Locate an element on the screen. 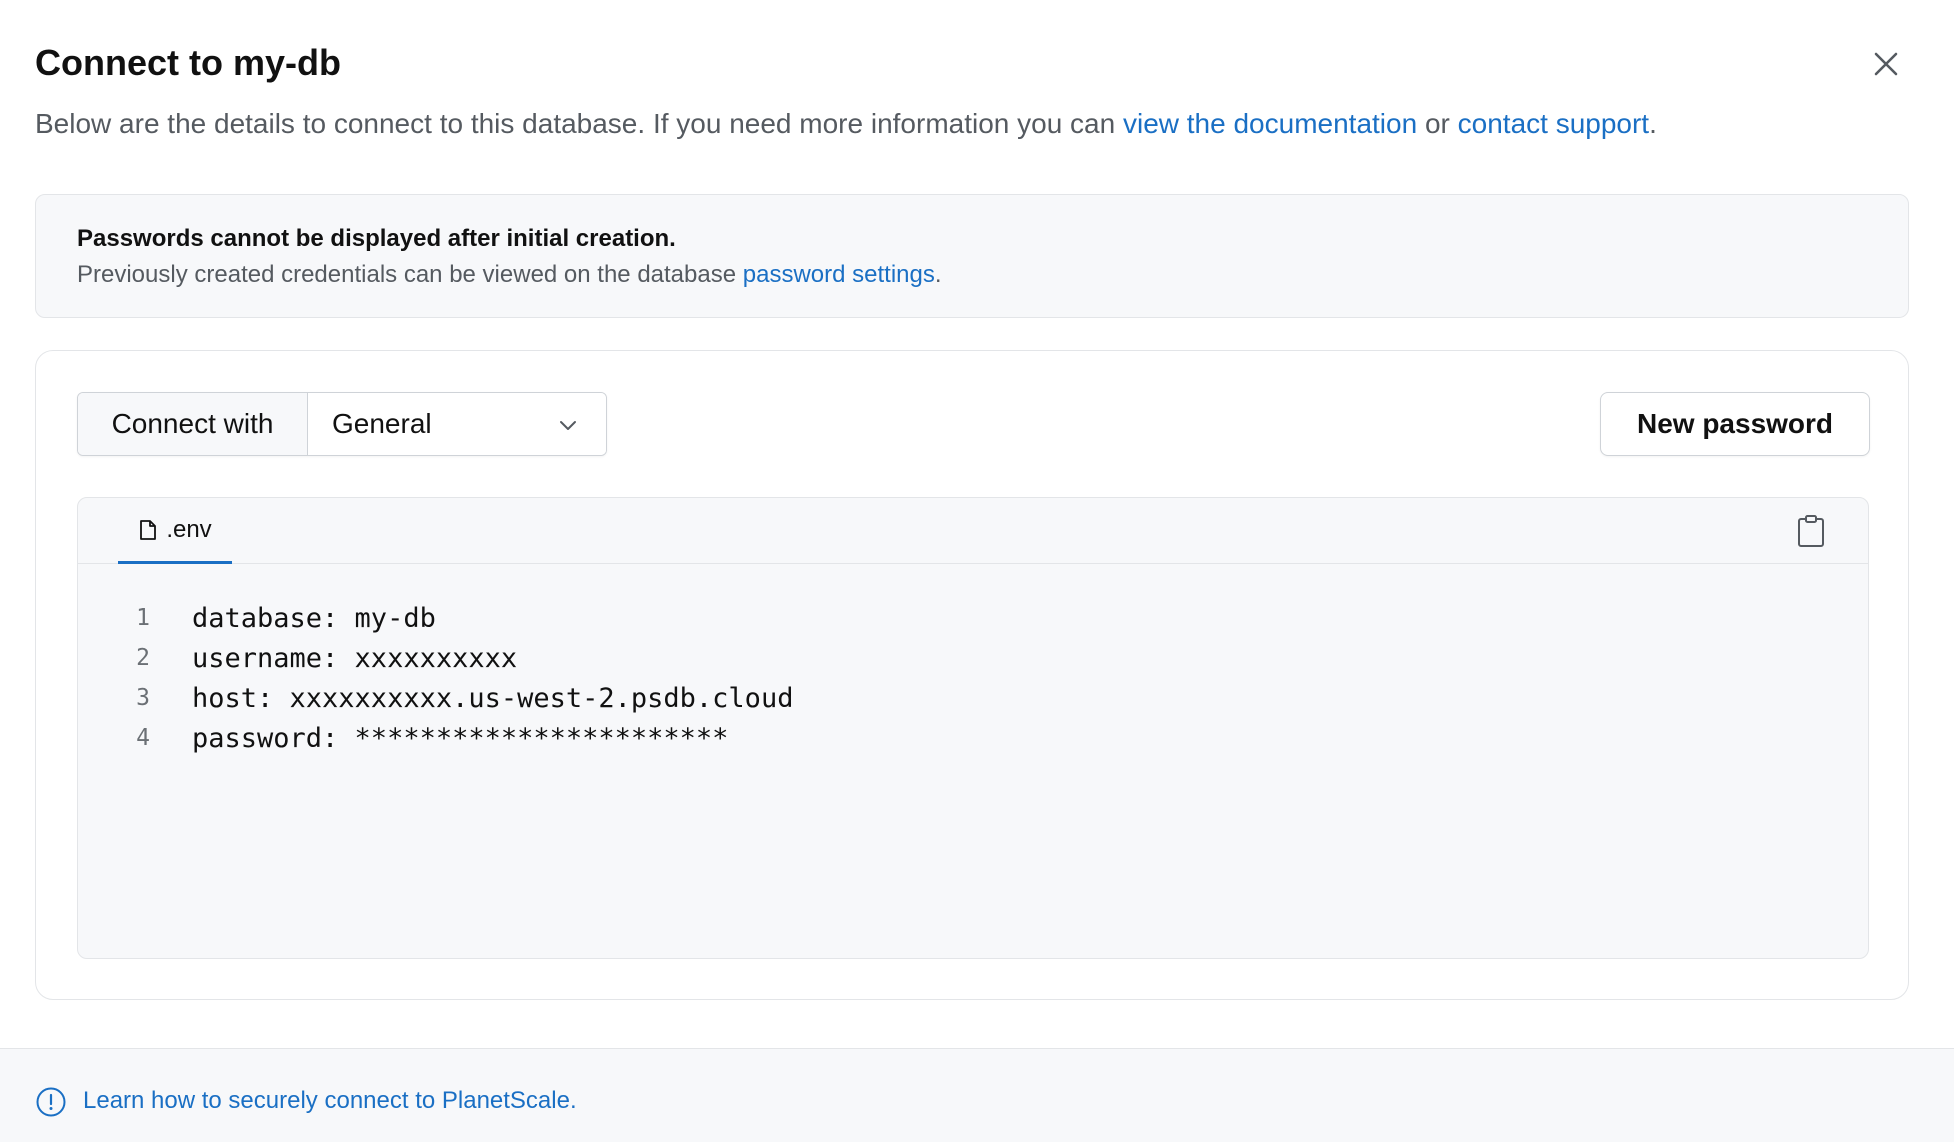 The image size is (1954, 1142). code-tab-bar: .env is located at coordinates (973, 531).